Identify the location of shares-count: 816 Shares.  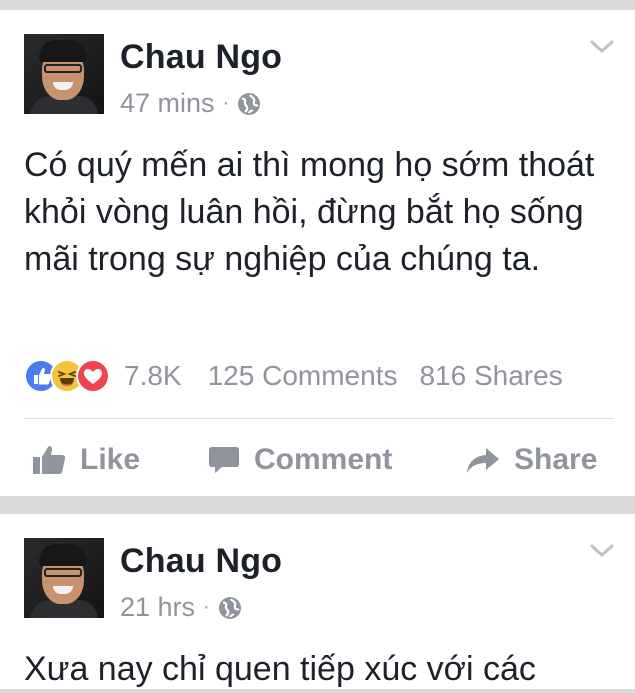
(490, 376).